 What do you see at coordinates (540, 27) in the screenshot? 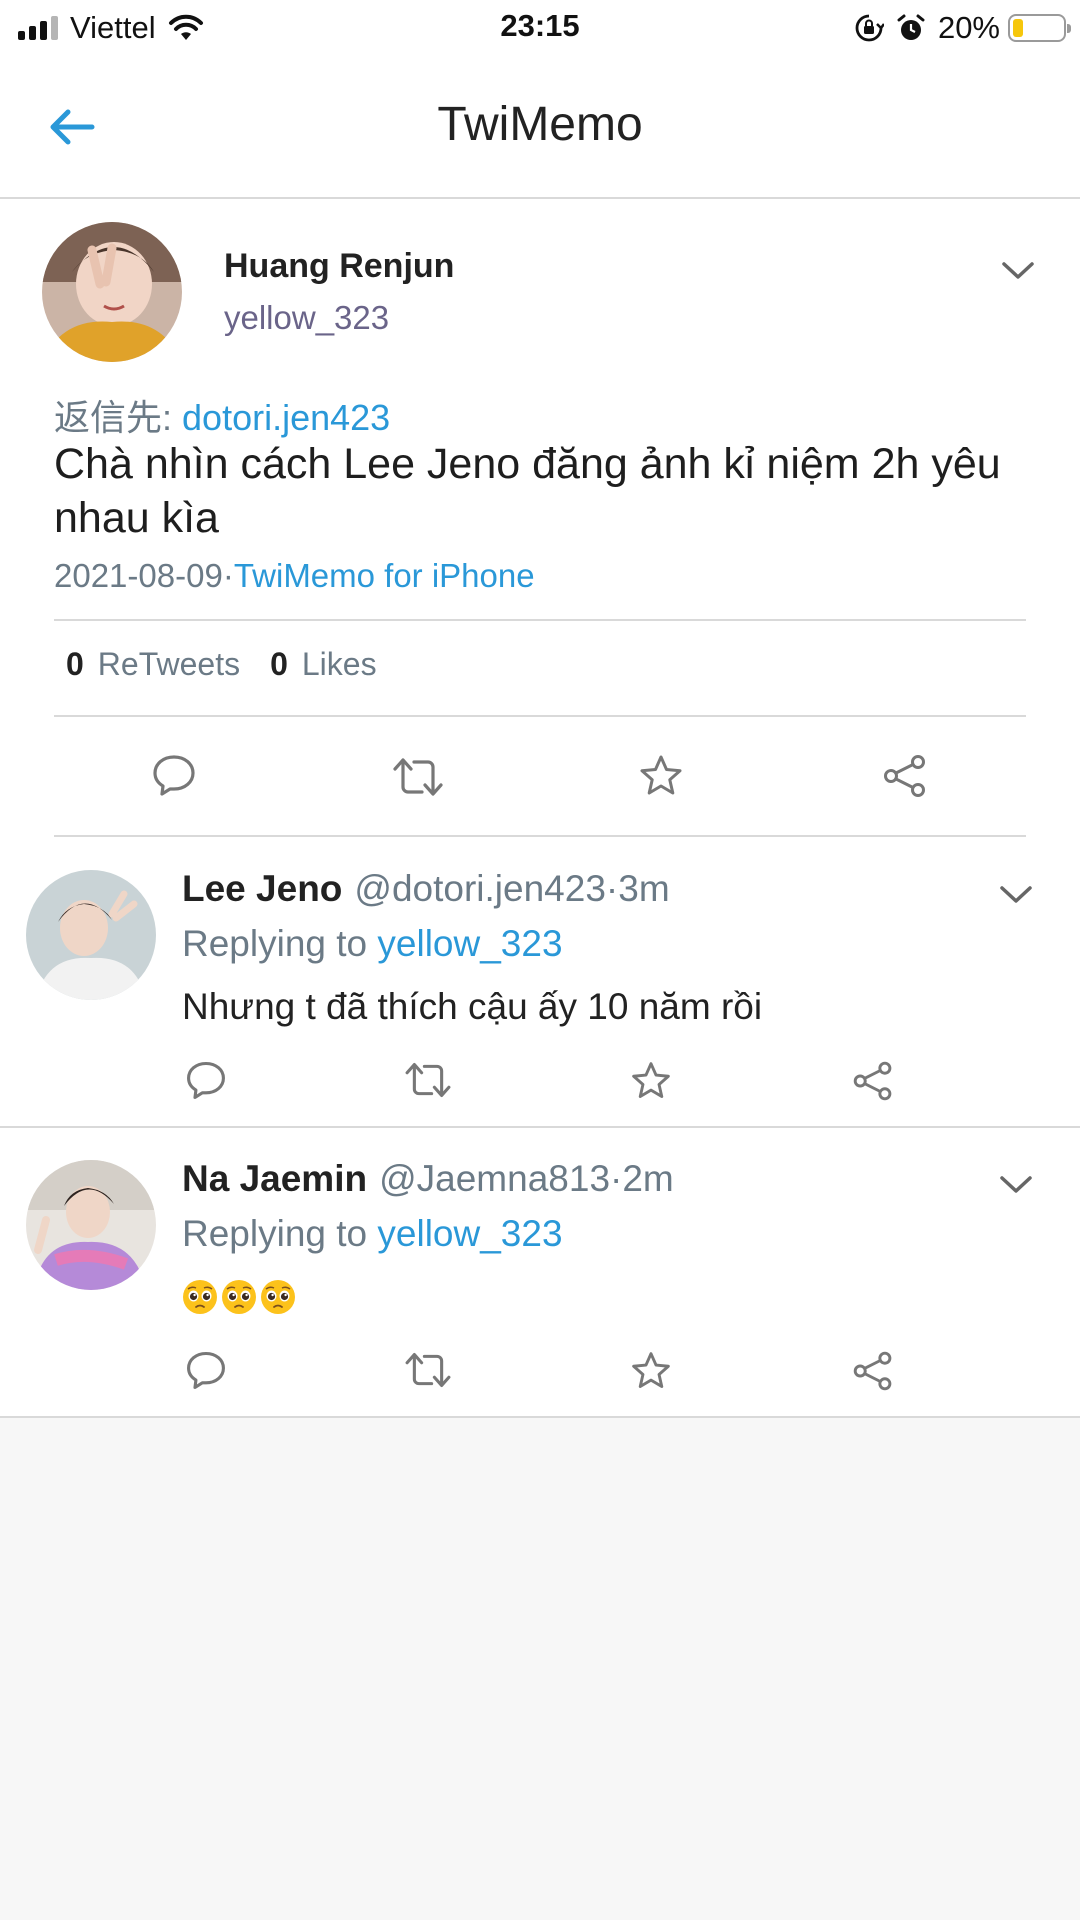
I see `status-bar: Viettel 23:15 20%` at bounding box center [540, 27].